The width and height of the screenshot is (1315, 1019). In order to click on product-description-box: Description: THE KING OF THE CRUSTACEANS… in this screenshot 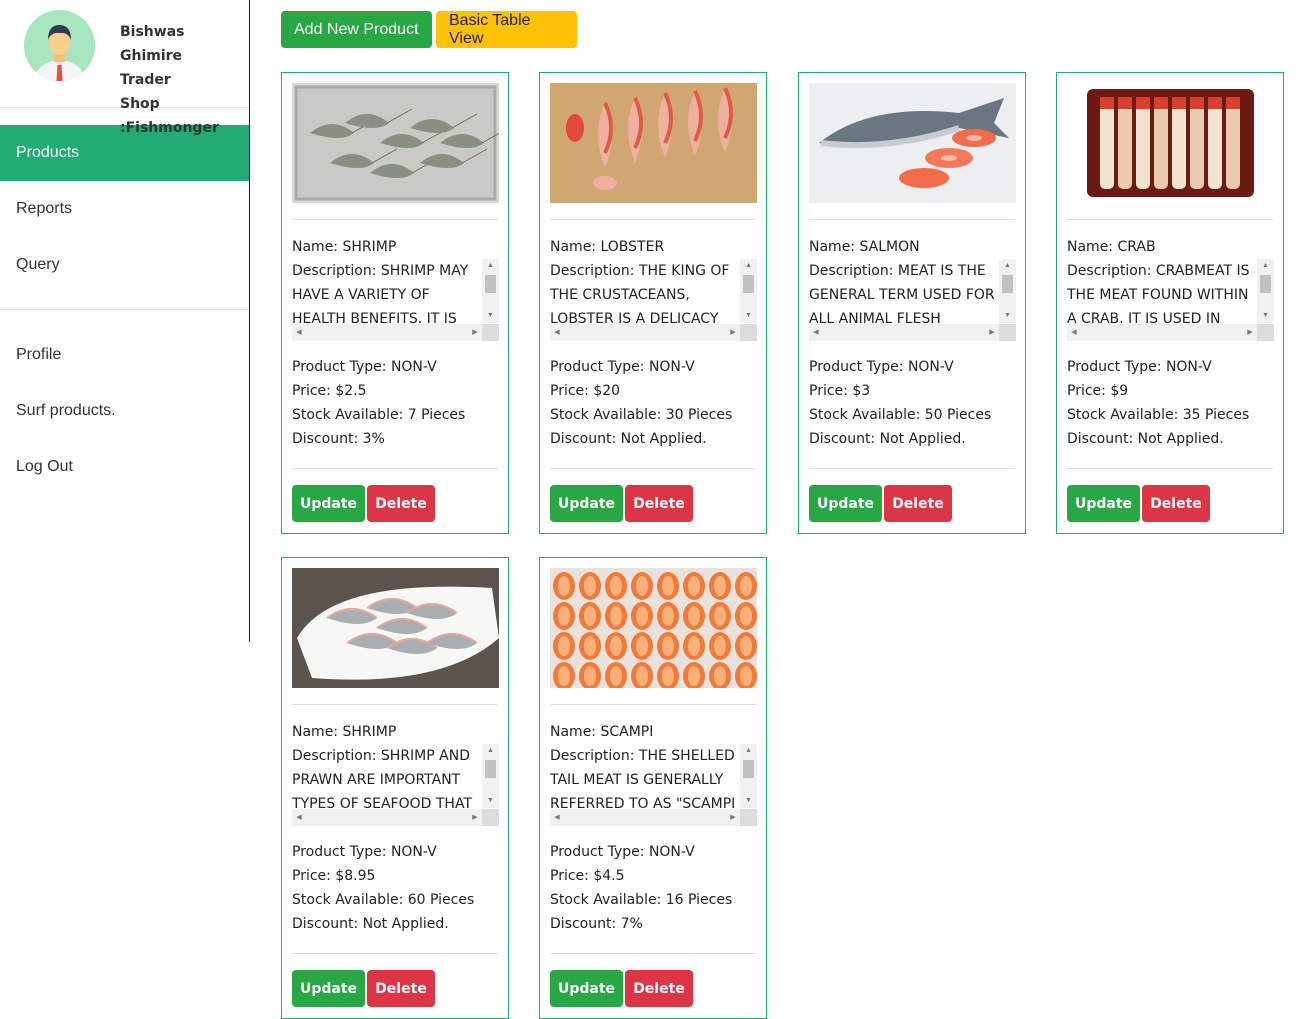, I will do `click(653, 300)`.